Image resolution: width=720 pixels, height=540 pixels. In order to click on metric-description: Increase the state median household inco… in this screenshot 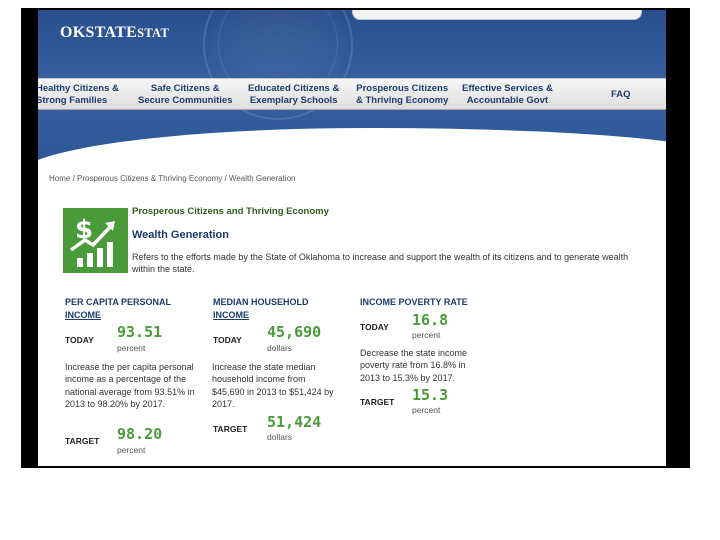, I will do `click(273, 386)`.